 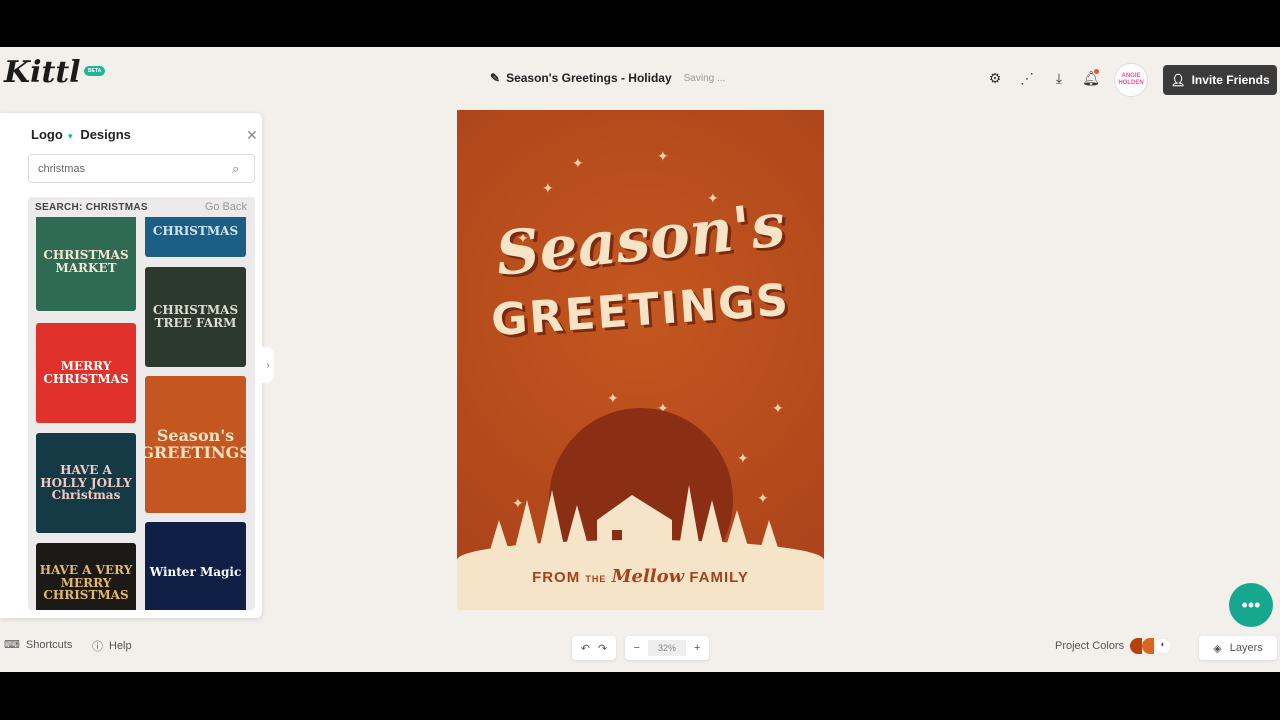 I want to click on design-thumbnail: HAVE A VERY MERRY CHRISTMAS, so click(x=86, y=576).